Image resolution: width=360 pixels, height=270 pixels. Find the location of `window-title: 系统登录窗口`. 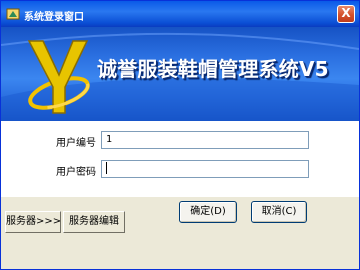

window-title: 系统登录窗口 is located at coordinates (54, 17).